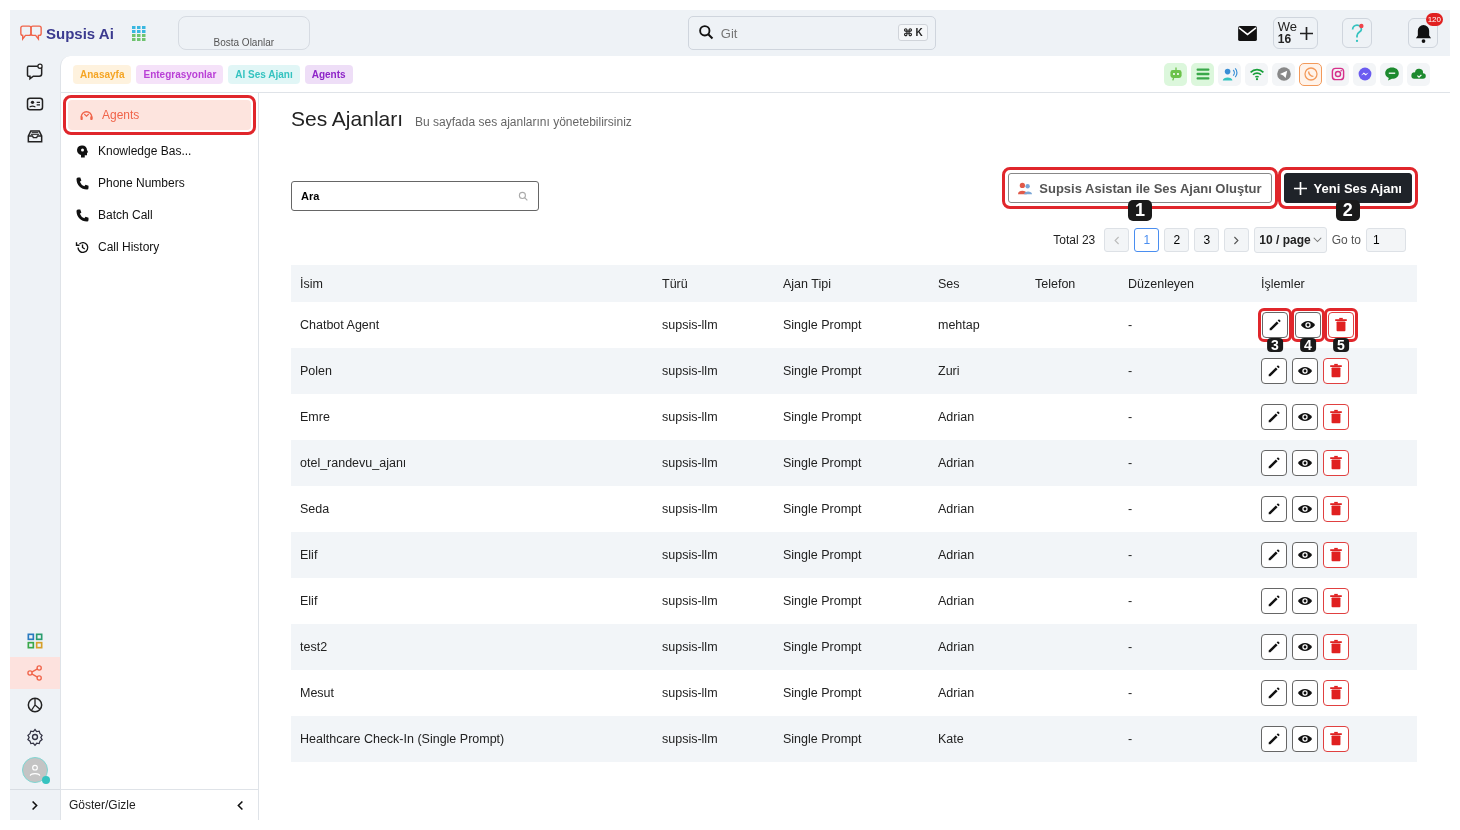 The image size is (1460, 830). What do you see at coordinates (807, 283) in the screenshot?
I see `column-header: Ajan Tipi` at bounding box center [807, 283].